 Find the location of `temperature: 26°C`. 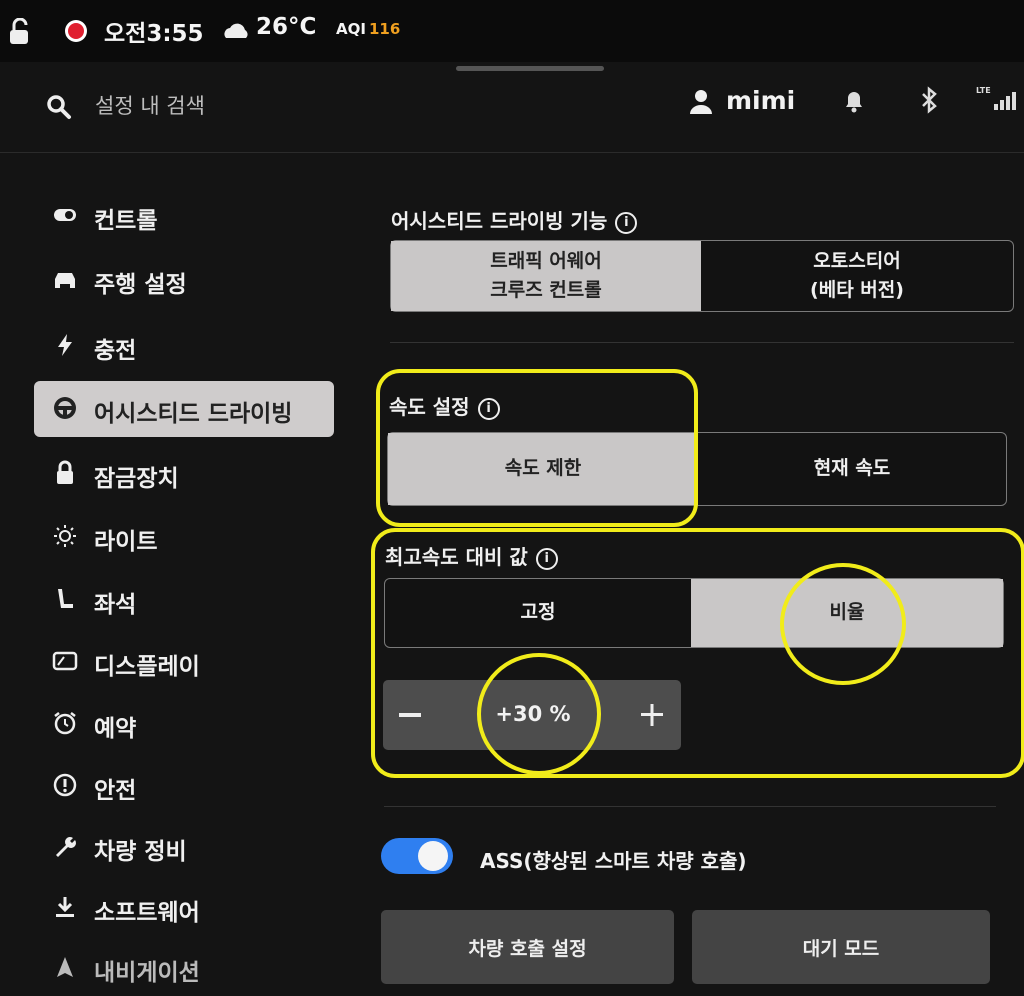

temperature: 26°C is located at coordinates (286, 27).